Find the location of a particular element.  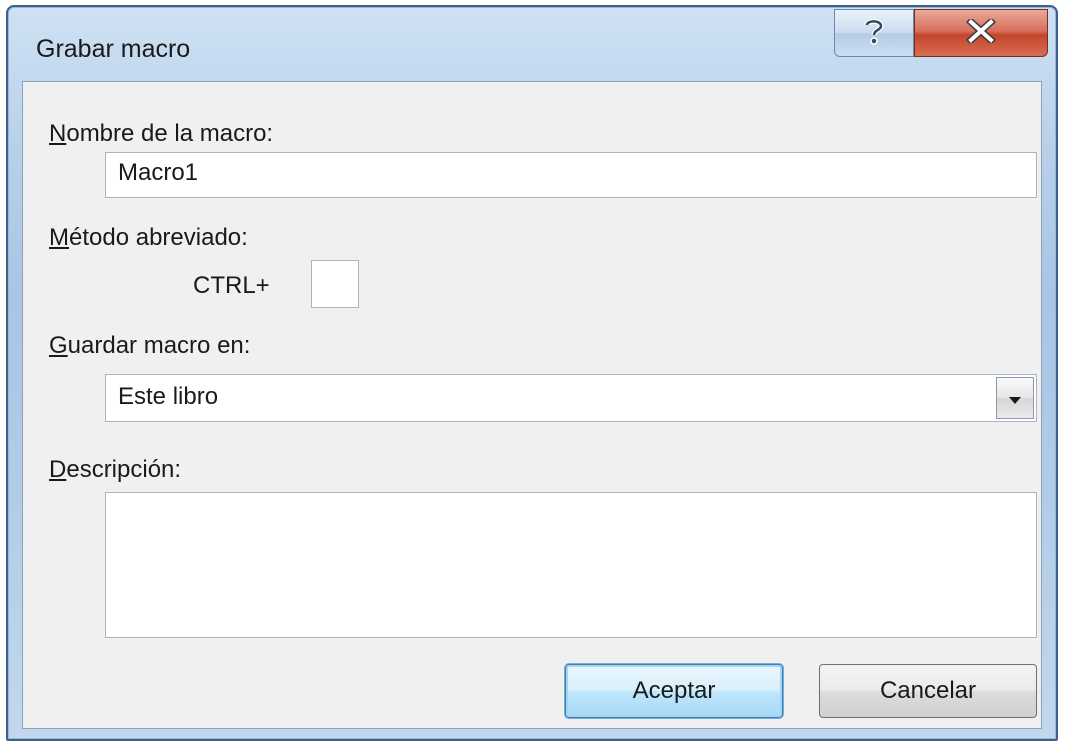

chevron-down-icon is located at coordinates (1015, 398).